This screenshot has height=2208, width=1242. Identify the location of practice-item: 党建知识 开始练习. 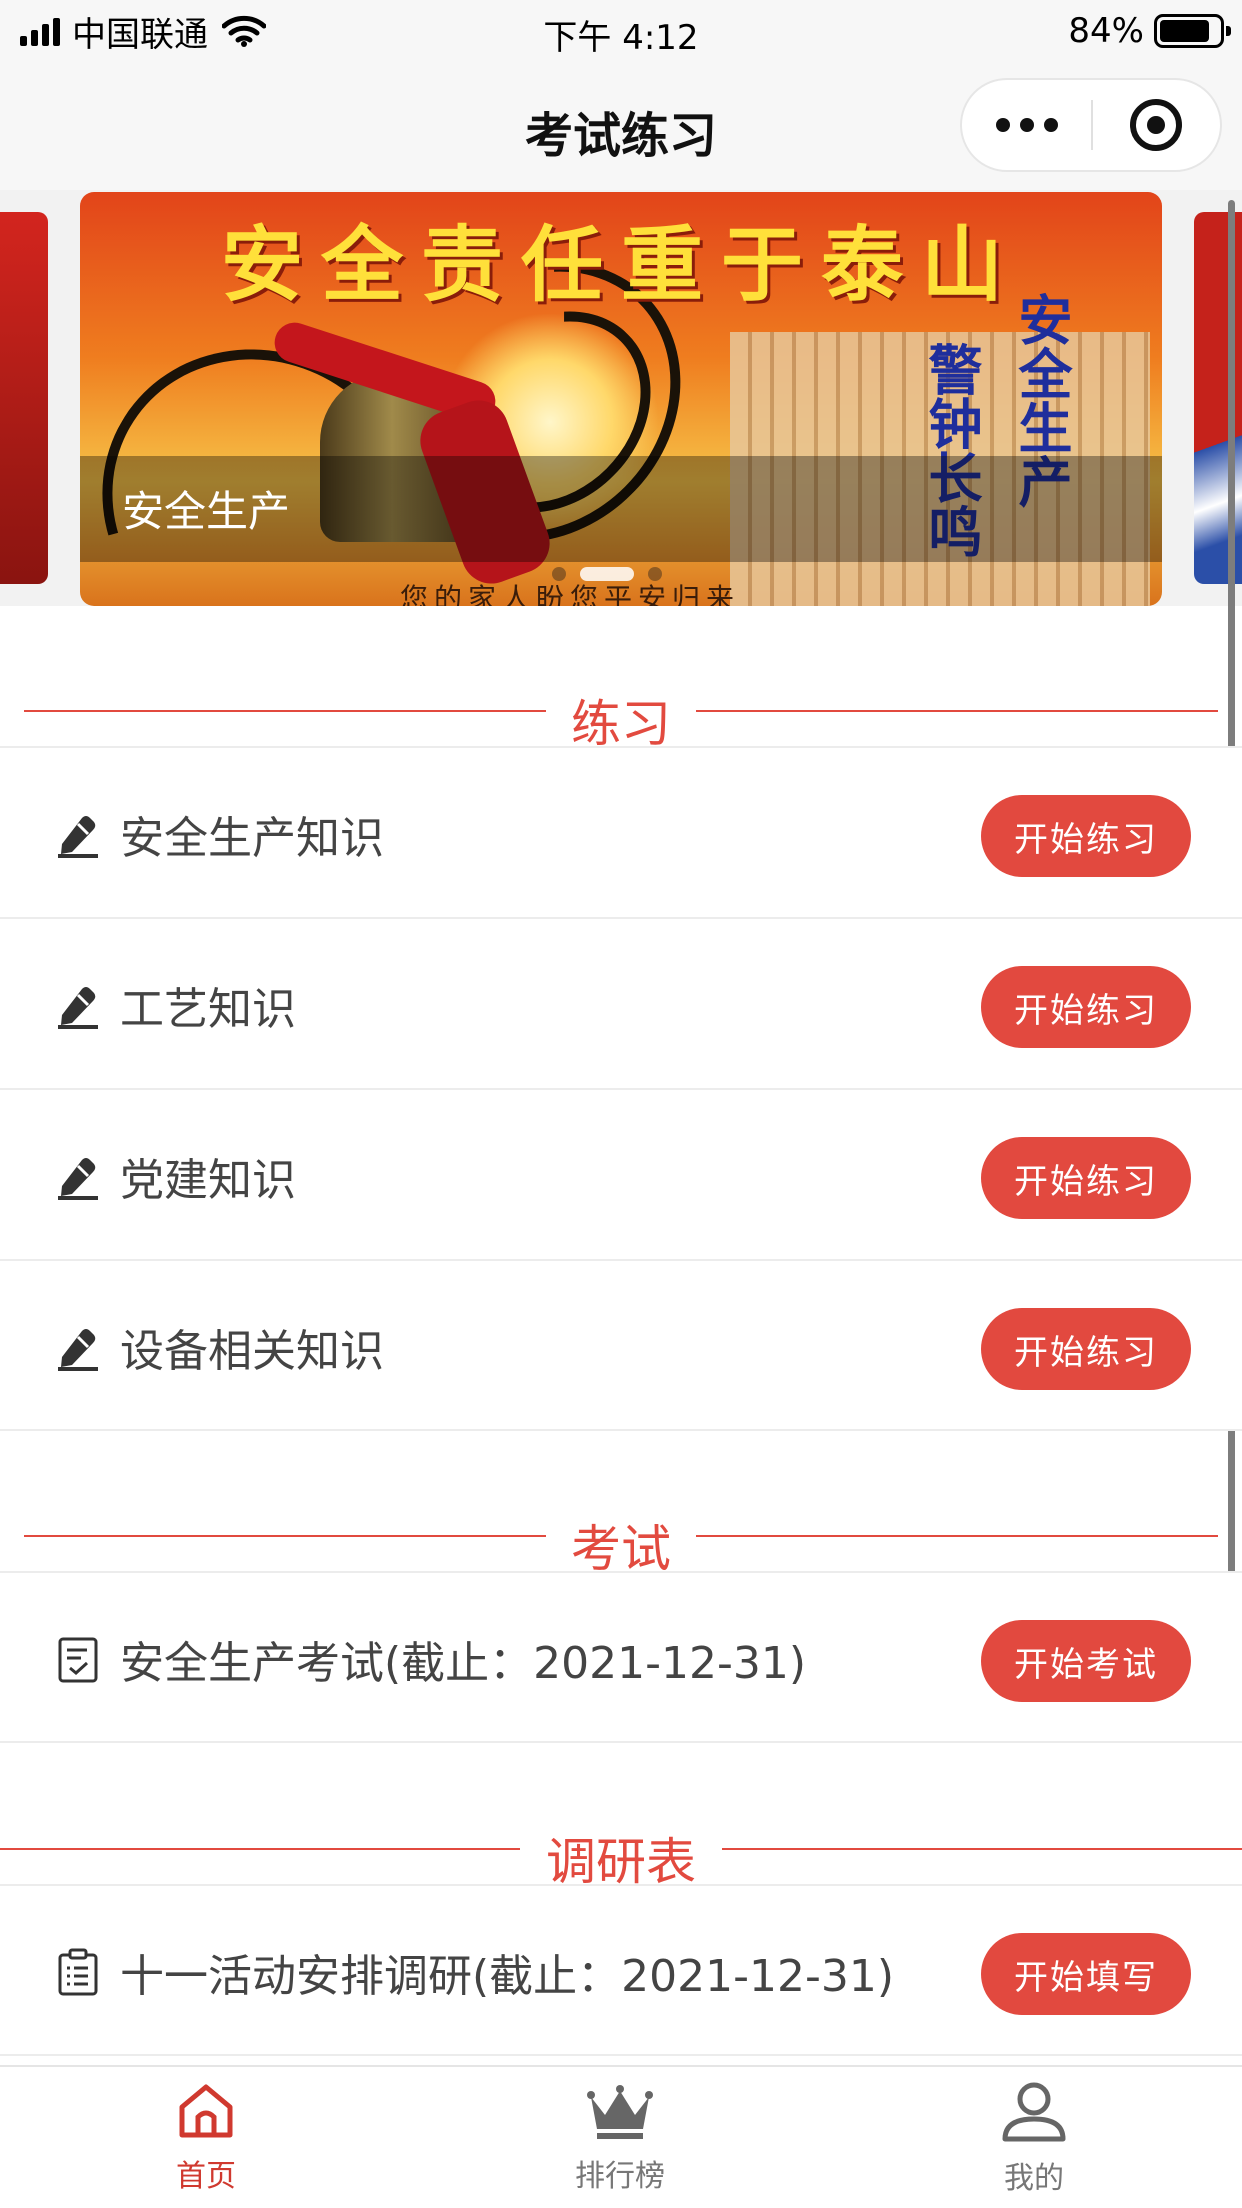
(621, 1174).